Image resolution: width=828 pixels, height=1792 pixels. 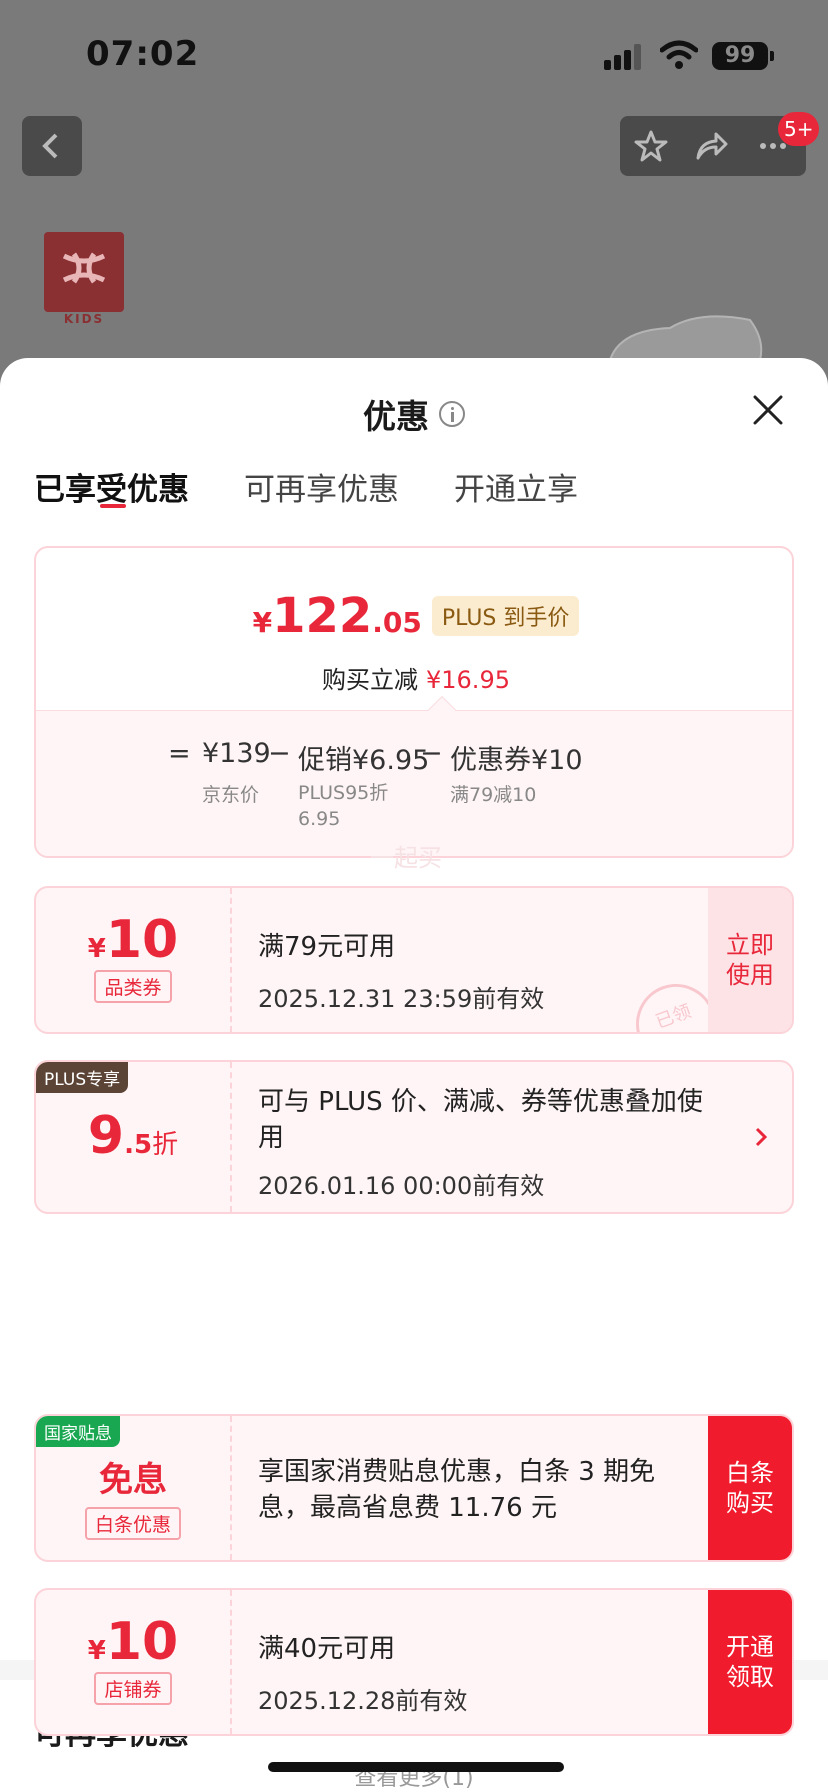 I want to click on final-price: ¥122.05, so click(x=337, y=616).